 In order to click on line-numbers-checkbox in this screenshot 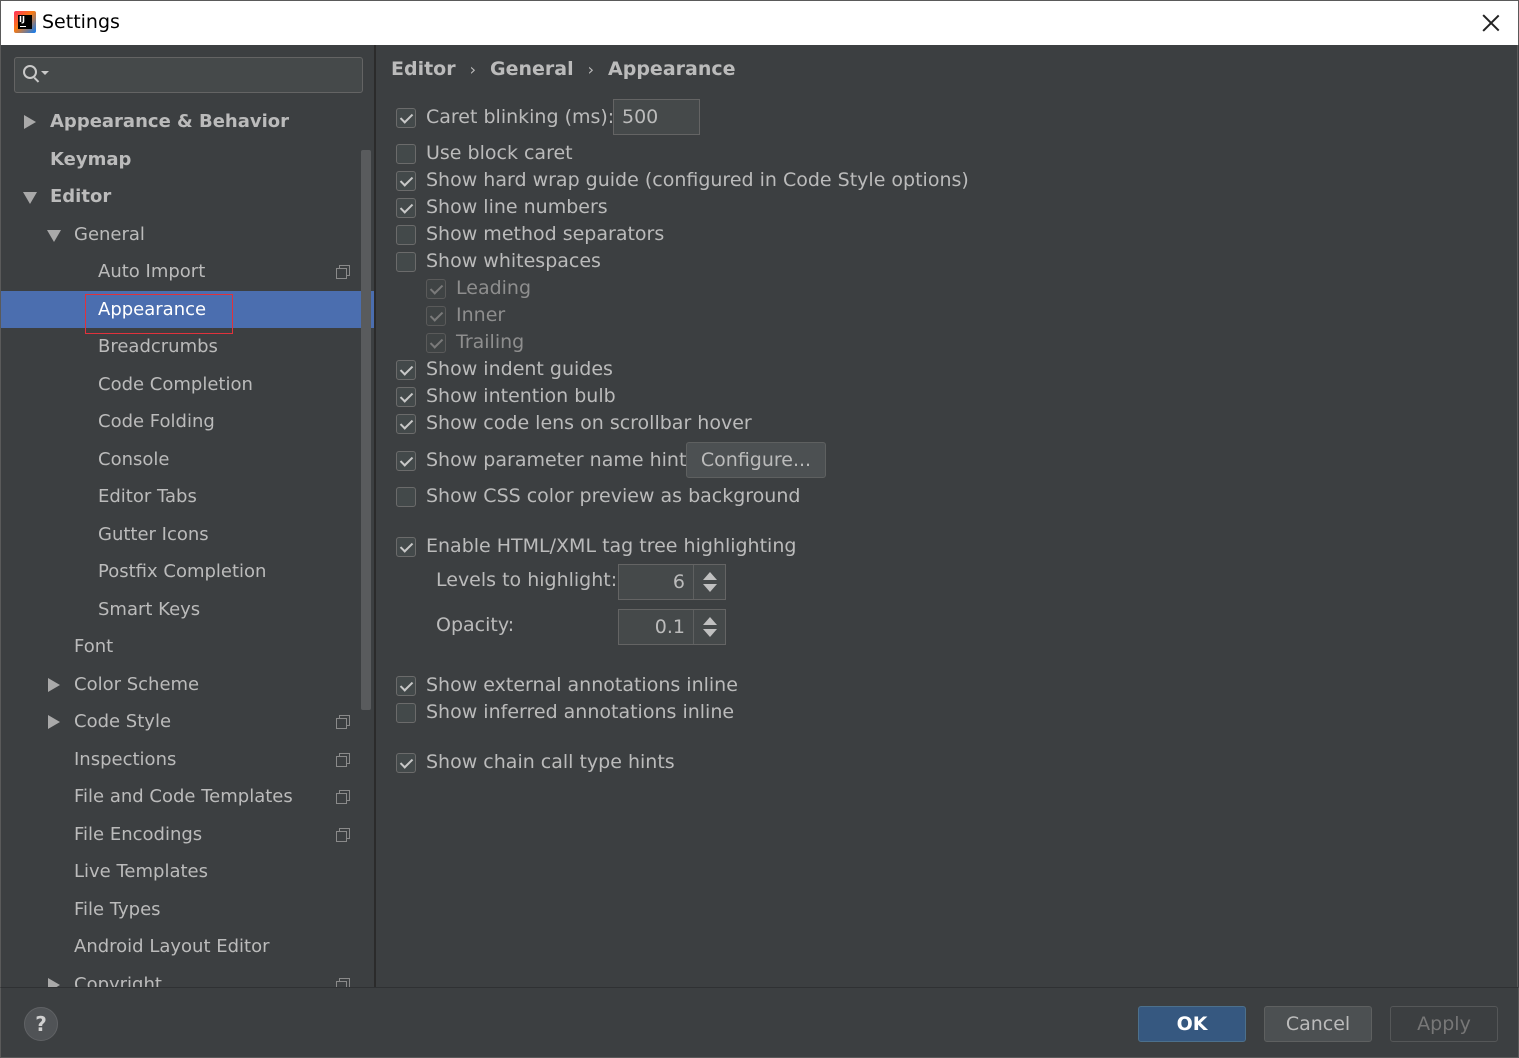, I will do `click(406, 208)`.